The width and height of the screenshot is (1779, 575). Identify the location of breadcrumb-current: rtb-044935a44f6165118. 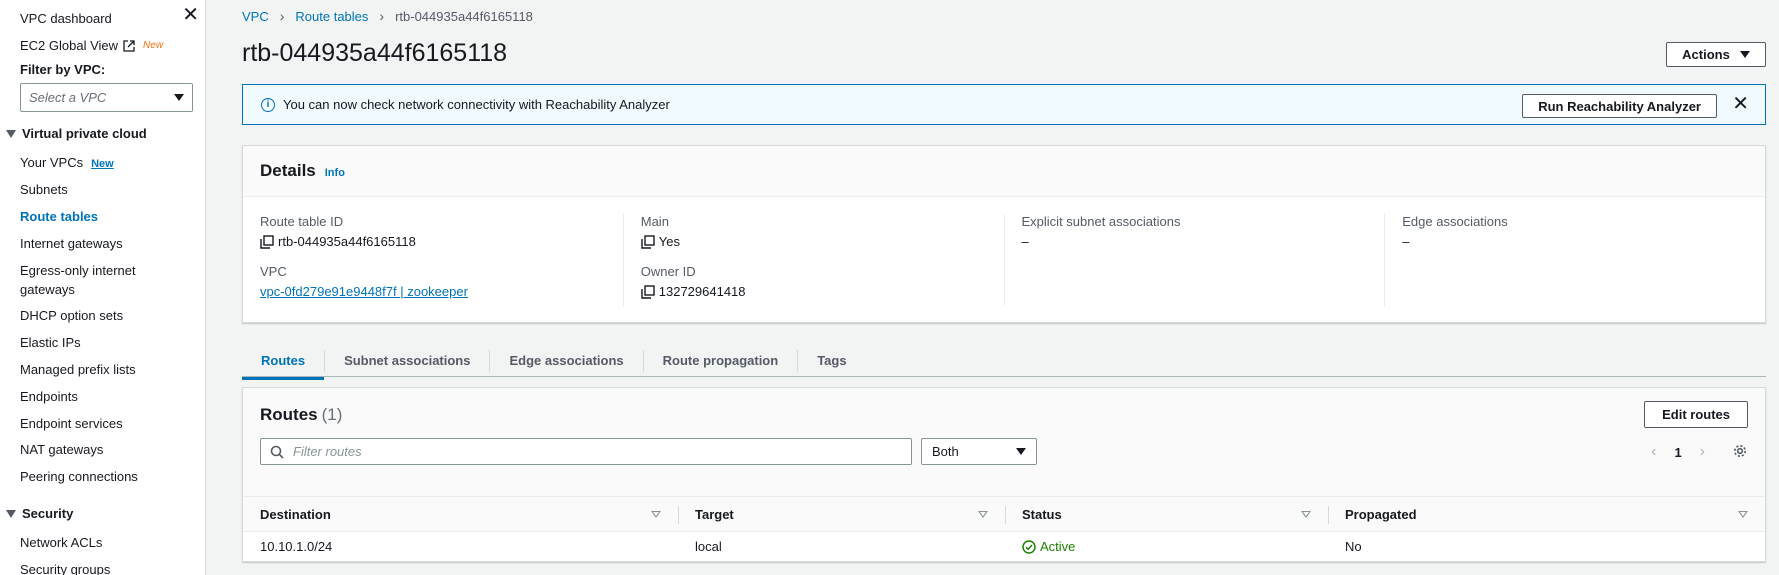
(464, 16).